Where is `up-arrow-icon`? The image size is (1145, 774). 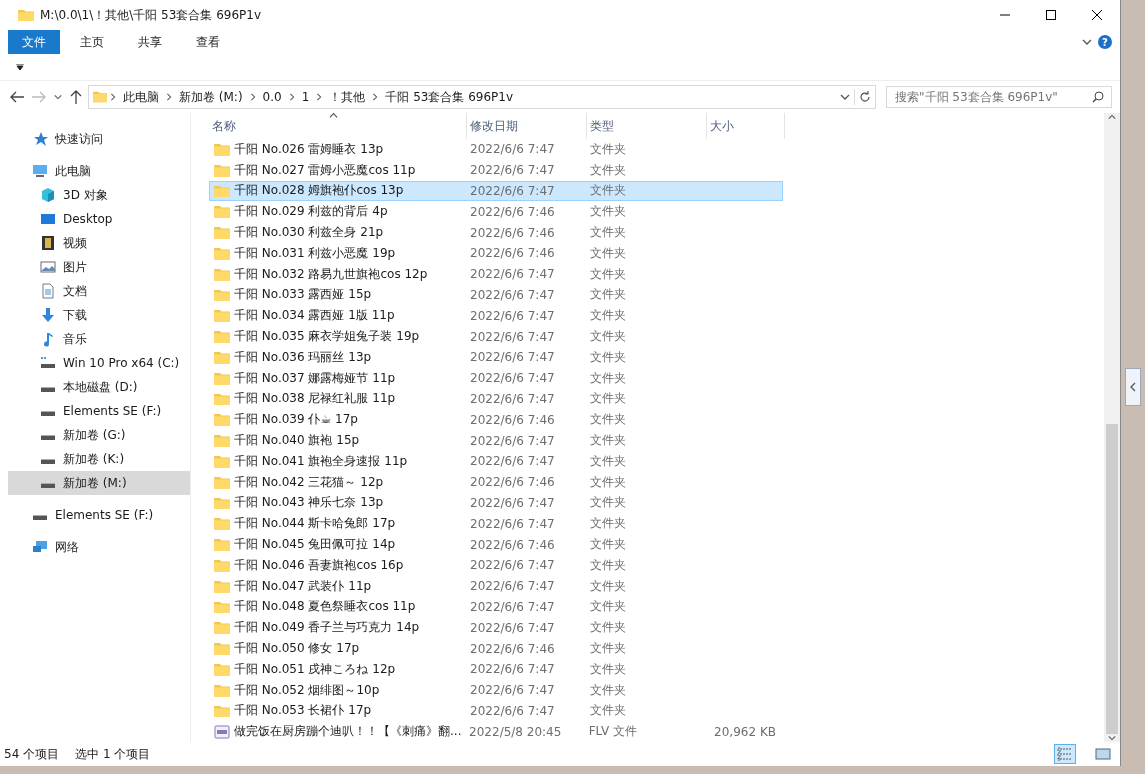
up-arrow-icon is located at coordinates (76, 97).